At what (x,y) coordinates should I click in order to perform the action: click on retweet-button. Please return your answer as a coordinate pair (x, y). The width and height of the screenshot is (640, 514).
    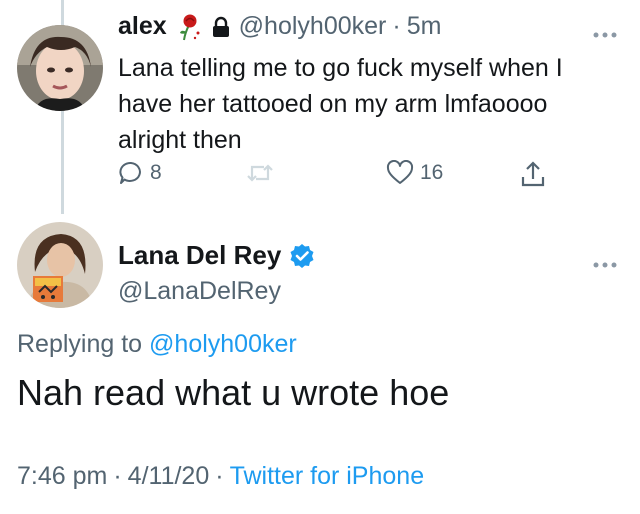
    Looking at the image, I should click on (260, 173).